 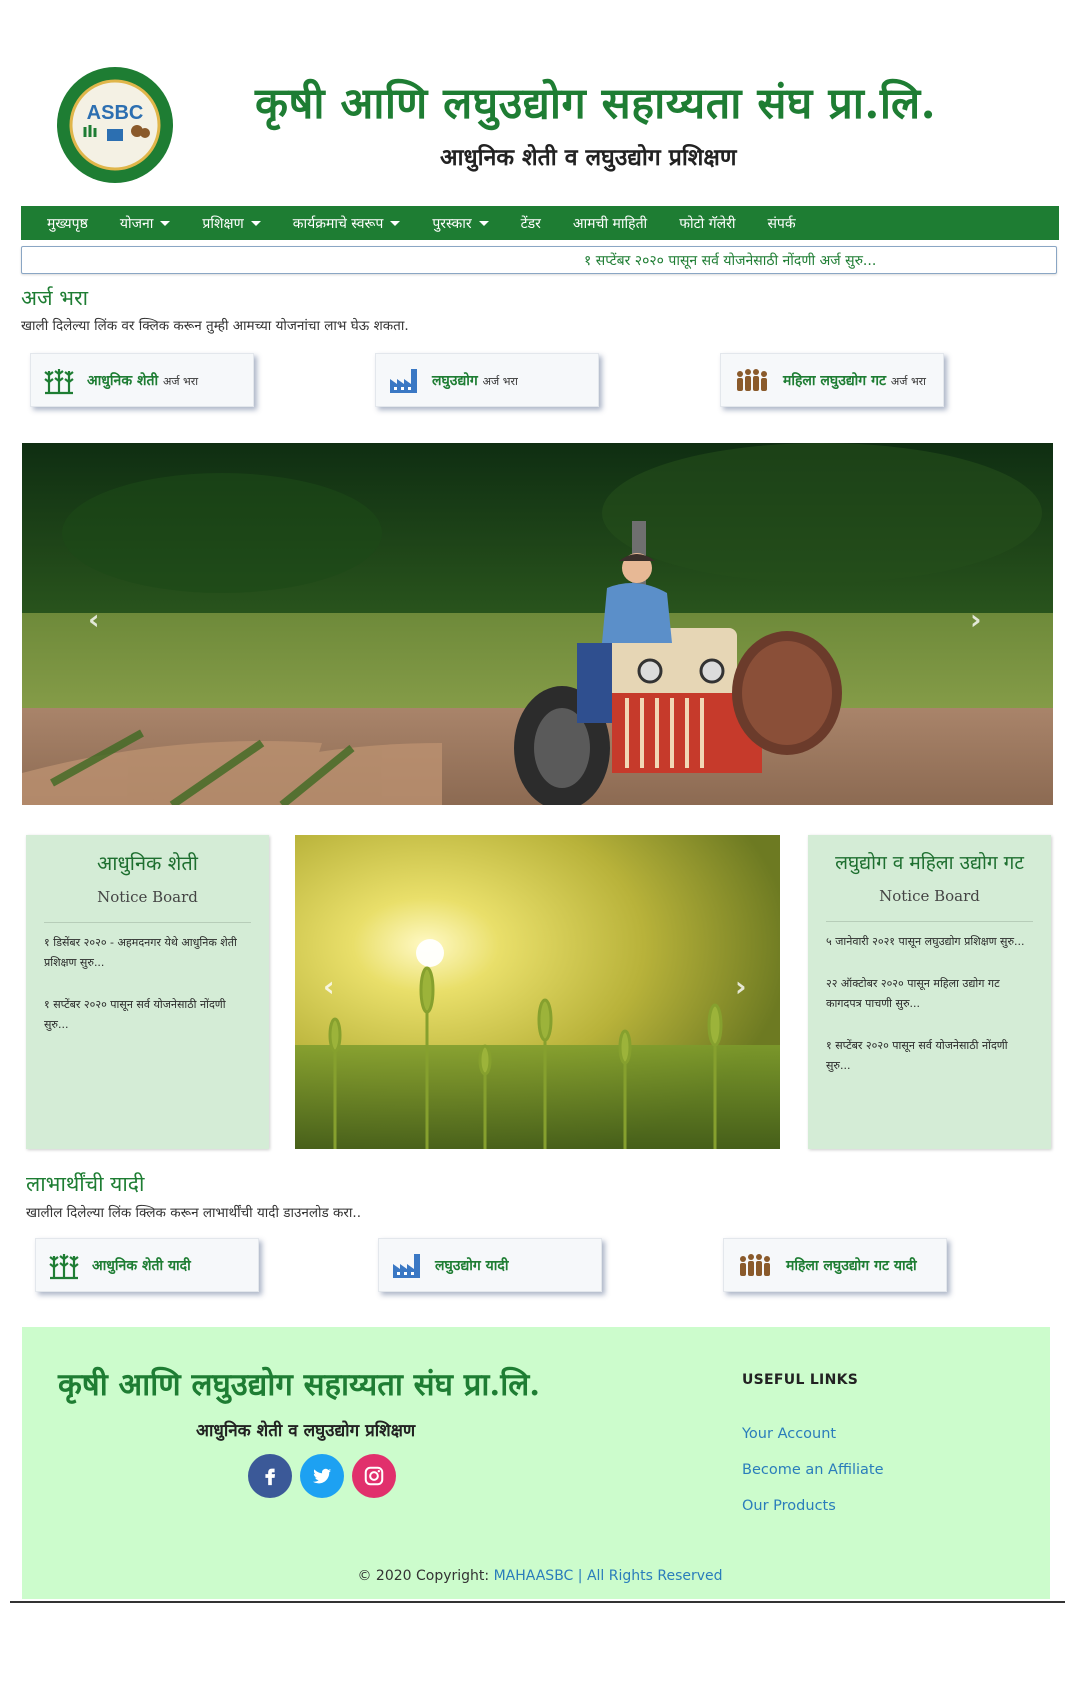 What do you see at coordinates (338, 223) in the screenshot?
I see `nav-label: कार्यक्रमाचे स्वरूप` at bounding box center [338, 223].